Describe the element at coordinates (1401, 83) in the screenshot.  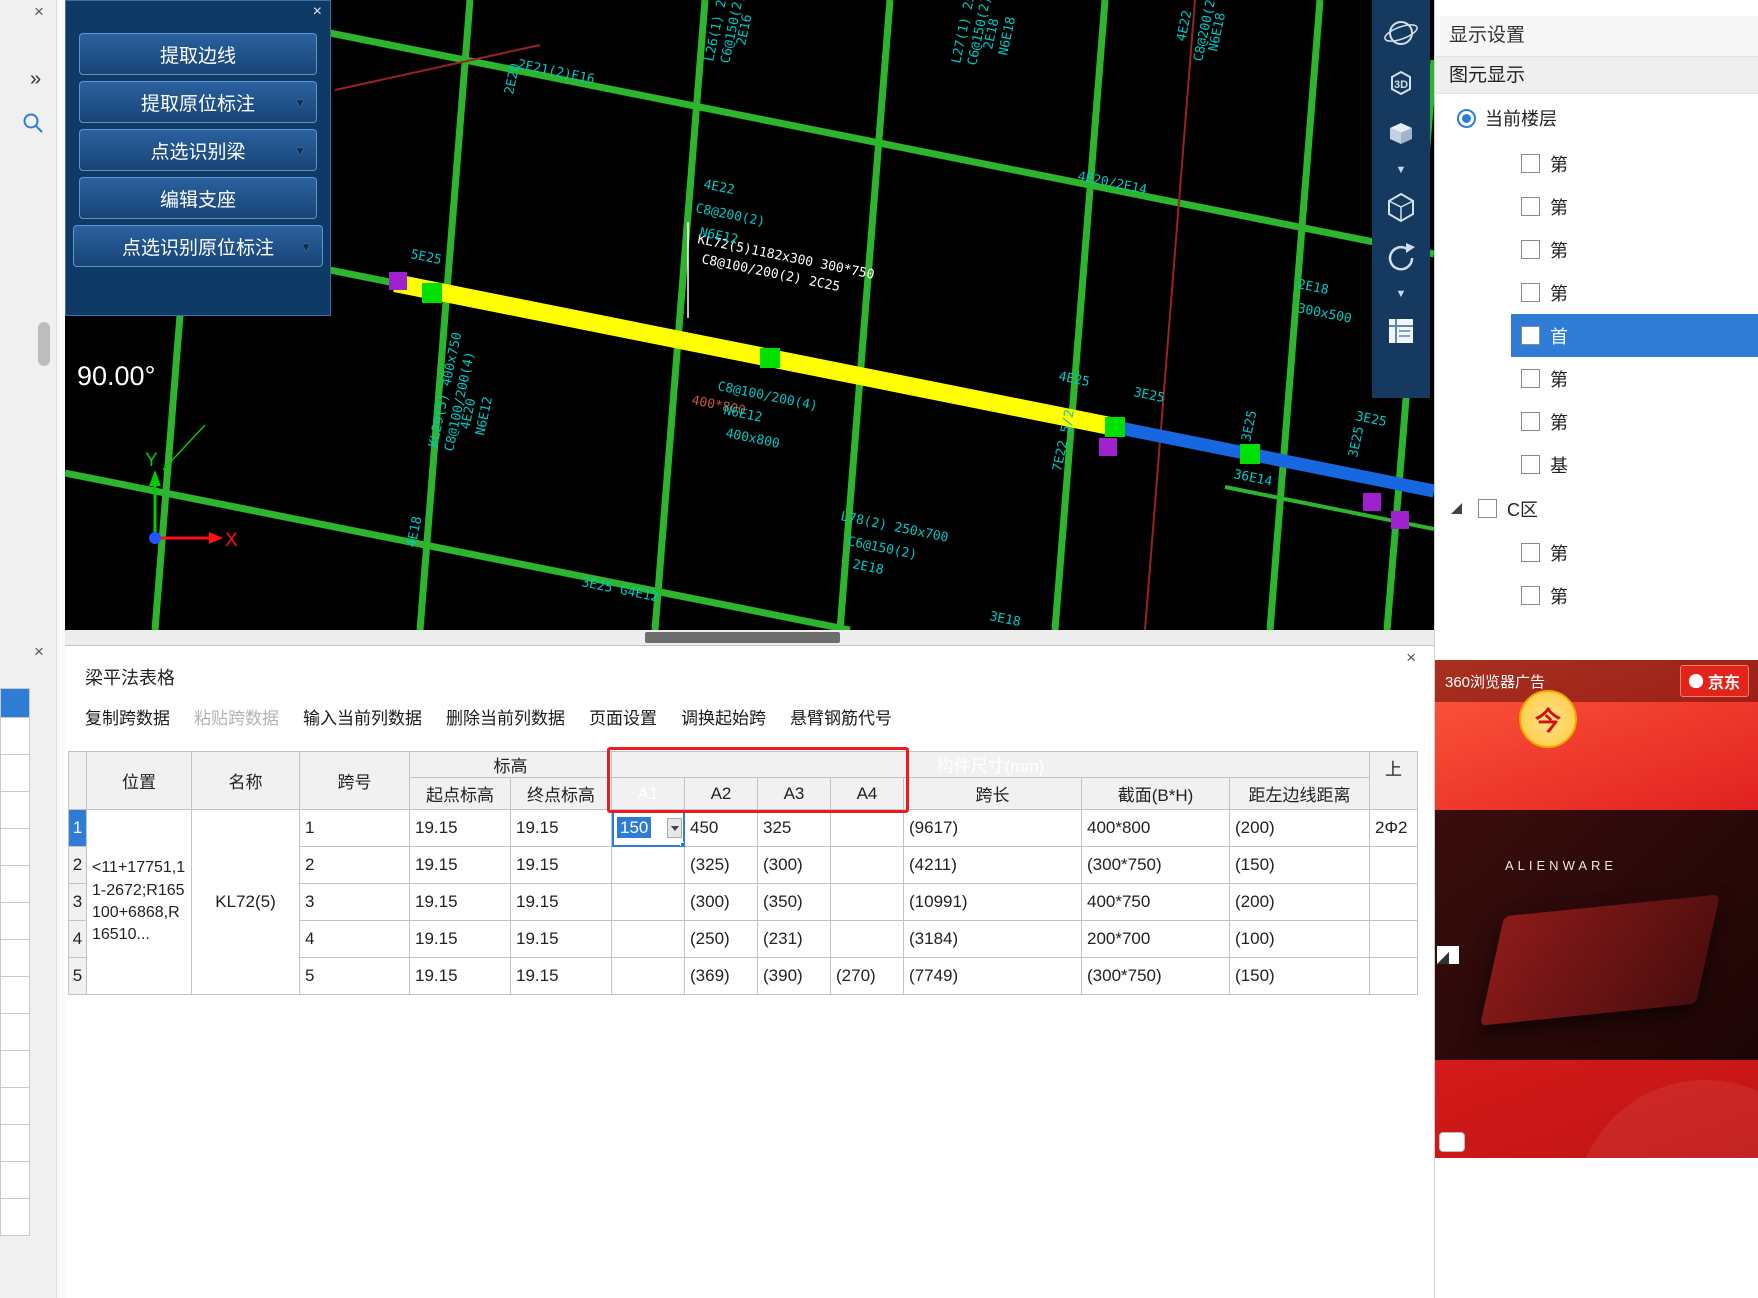
I see `view-3d-icon: 3D` at that location.